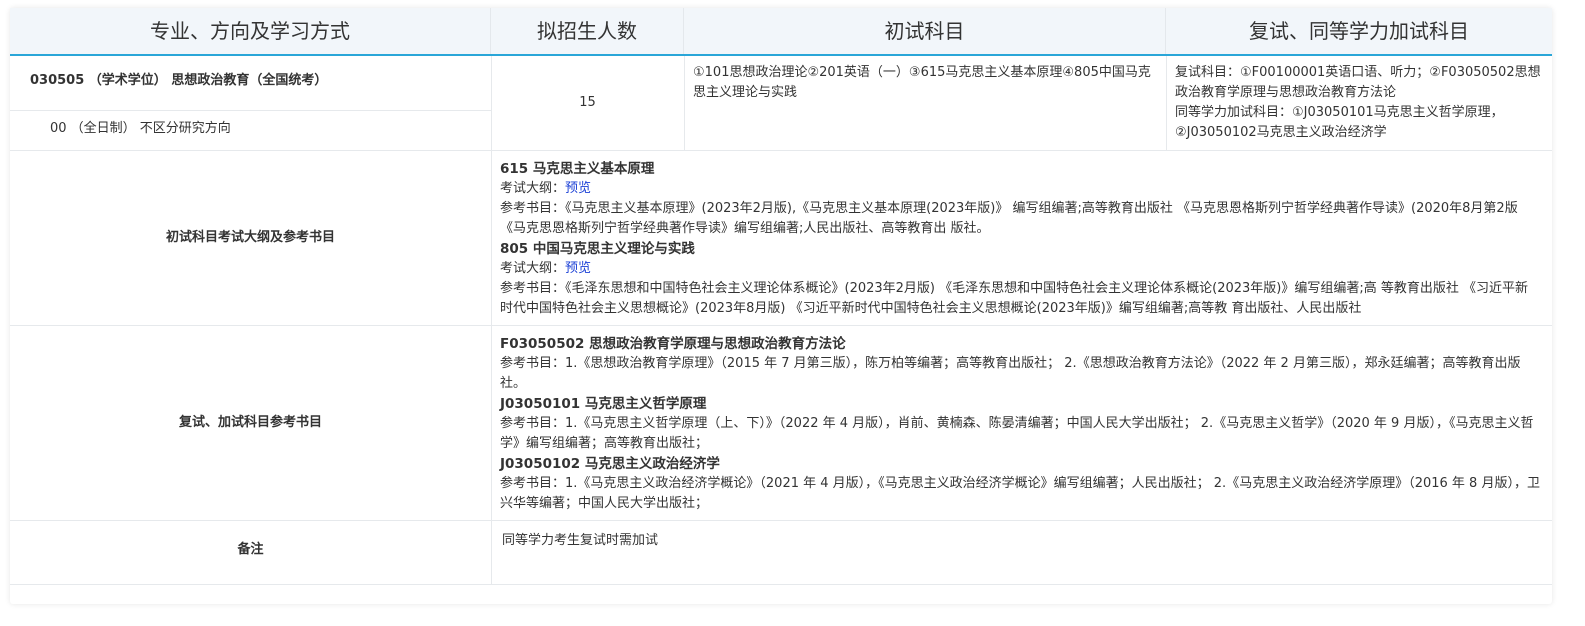  Describe the element at coordinates (610, 464) in the screenshot. I see `subject-title: J03050102 马克思主义政治经济学` at that location.